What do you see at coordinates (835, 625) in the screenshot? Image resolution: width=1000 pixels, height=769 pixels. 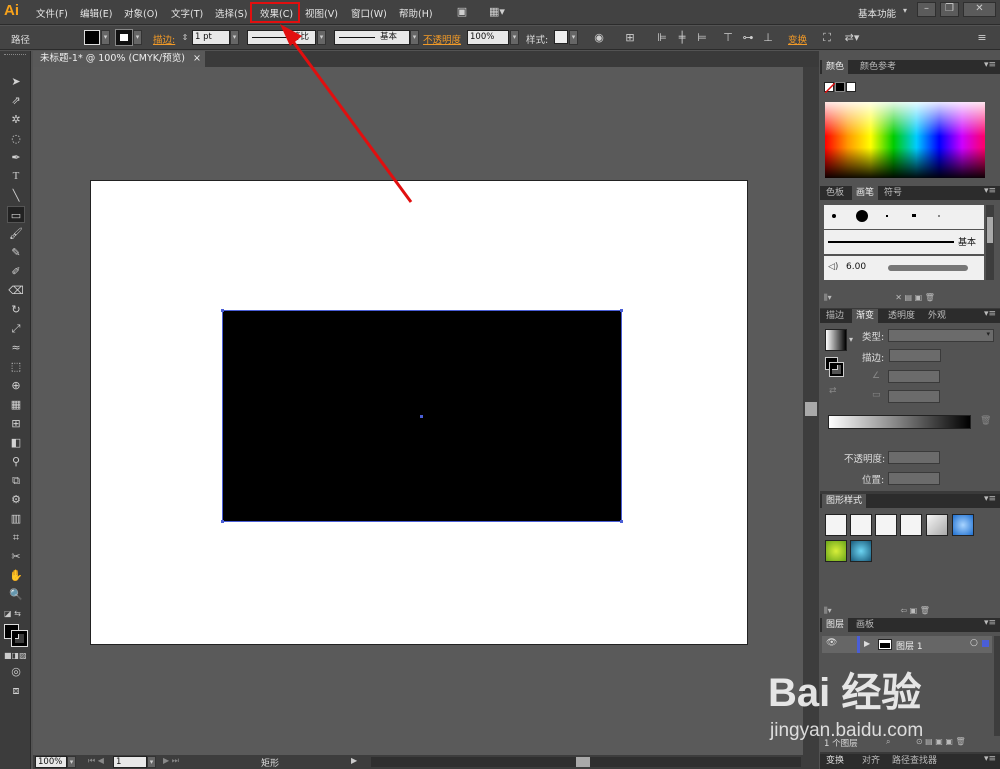 I see `tab-layers: 图层` at bounding box center [835, 625].